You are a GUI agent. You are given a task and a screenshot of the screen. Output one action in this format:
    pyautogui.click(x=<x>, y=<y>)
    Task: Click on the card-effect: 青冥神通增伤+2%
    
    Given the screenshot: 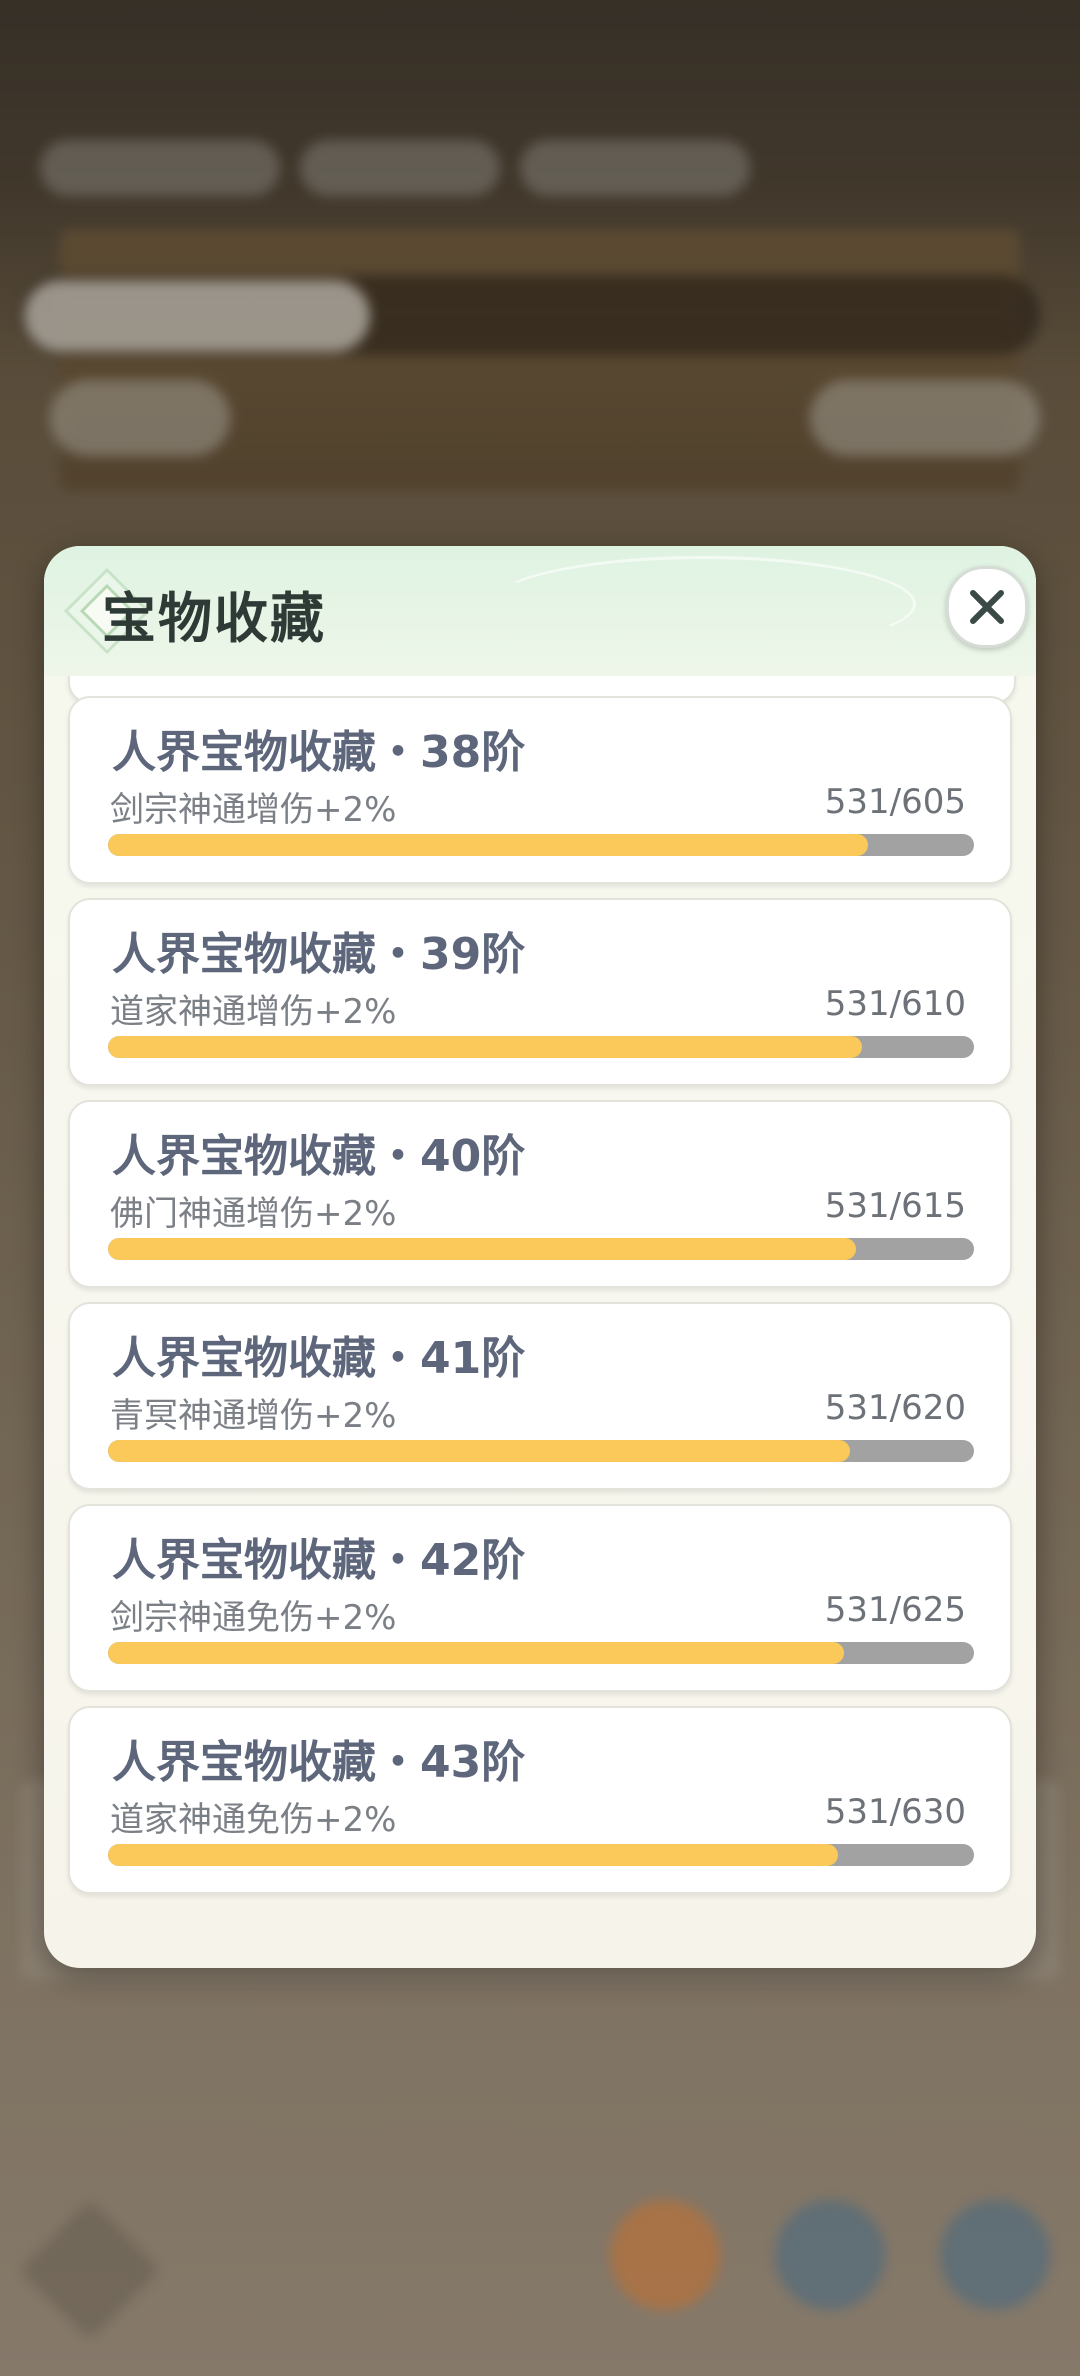 What is the action you would take?
    pyautogui.click(x=253, y=1416)
    